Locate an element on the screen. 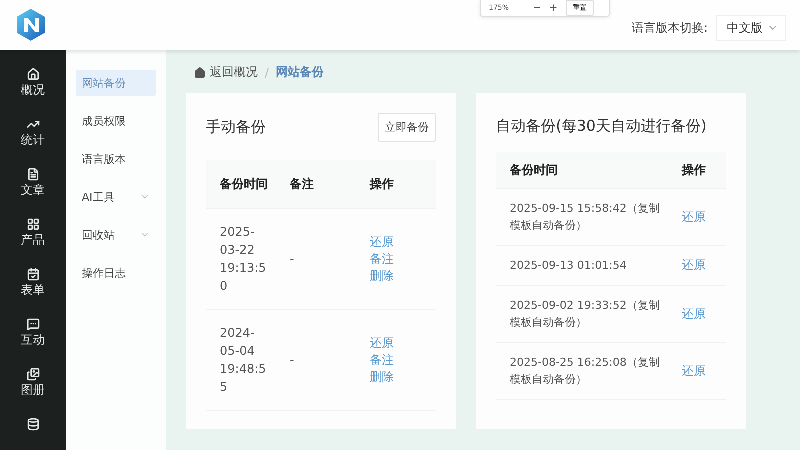  document-icon is located at coordinates (33, 174).